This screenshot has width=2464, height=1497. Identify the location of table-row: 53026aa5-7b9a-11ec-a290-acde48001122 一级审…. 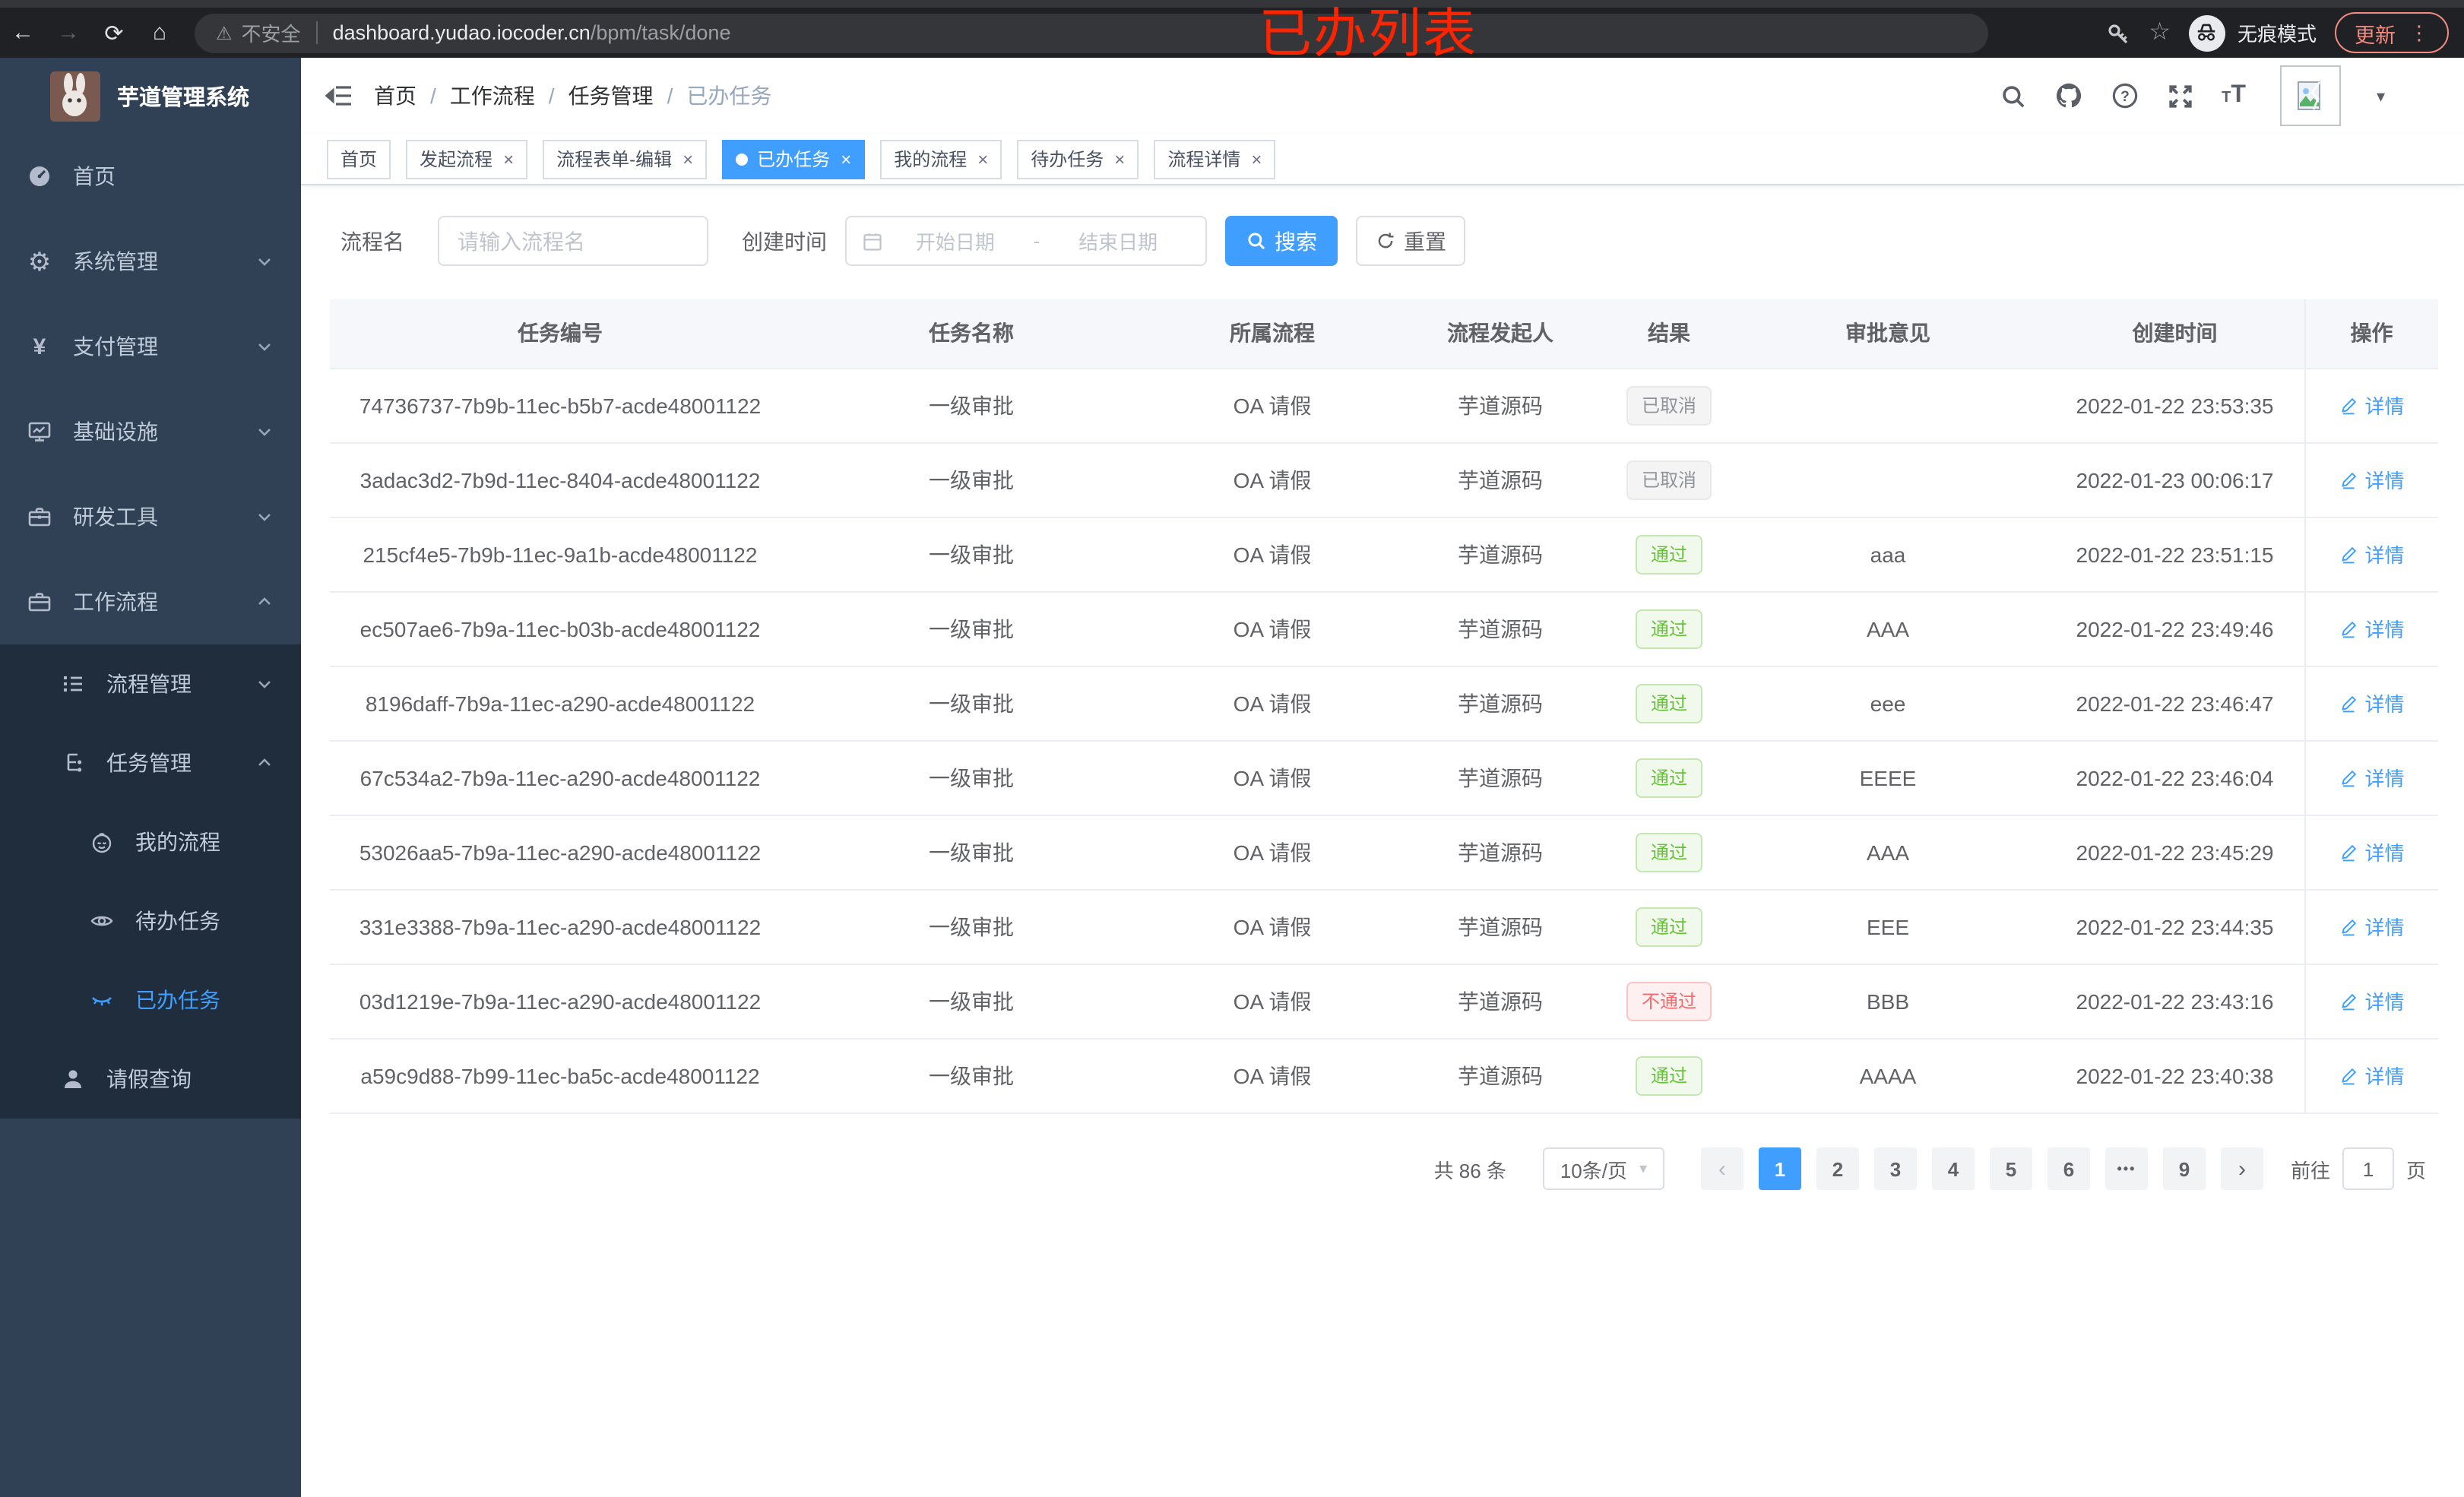
(1384, 852).